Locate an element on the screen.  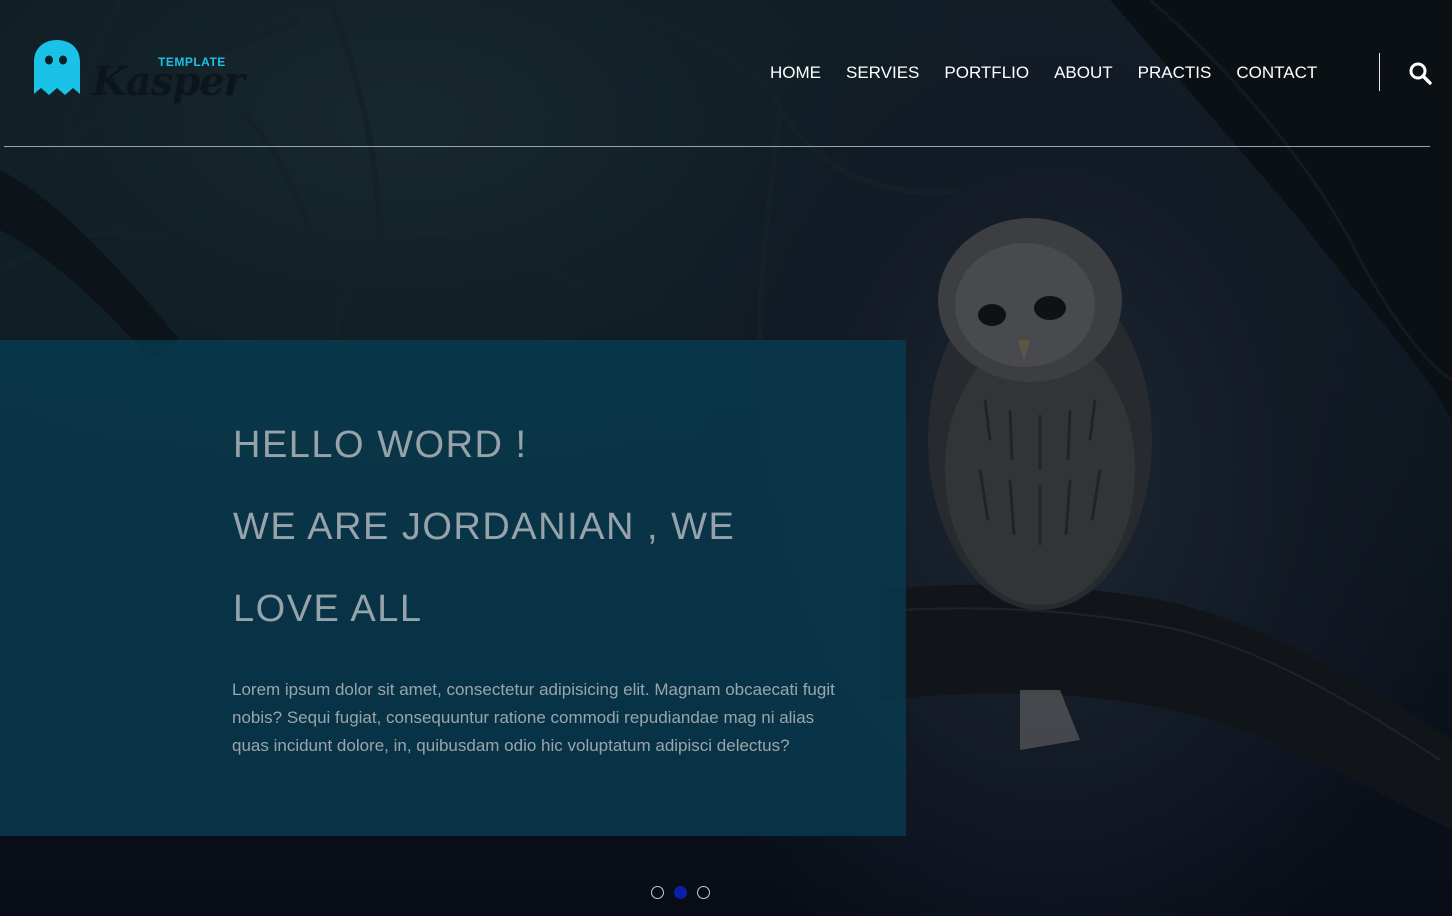
nav-contact: CONTACT is located at coordinates (1276, 73).